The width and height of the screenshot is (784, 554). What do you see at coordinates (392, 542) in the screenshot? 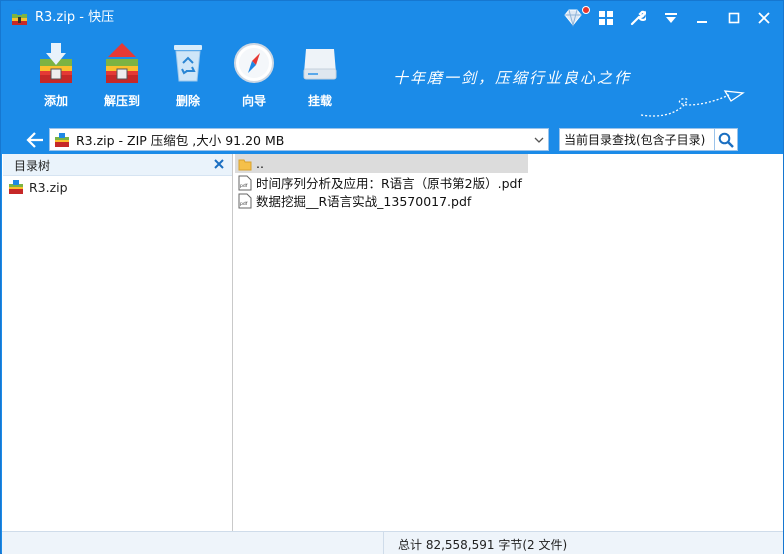
I see `status-bar: 总计 82,558,591 字节(2 文件)` at bounding box center [392, 542].